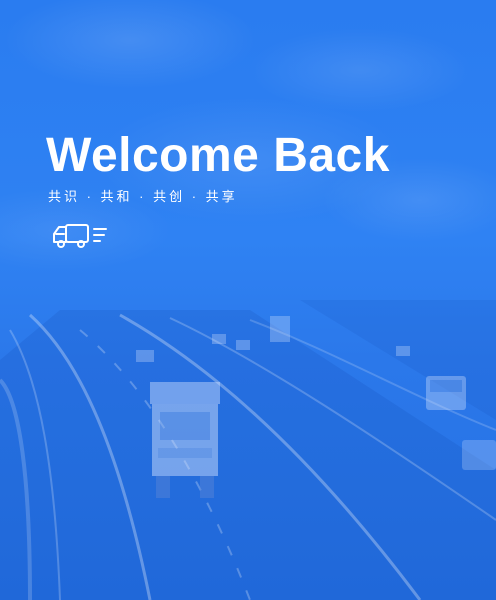 The width and height of the screenshot is (496, 600). I want to click on truck-icon, so click(80, 236).